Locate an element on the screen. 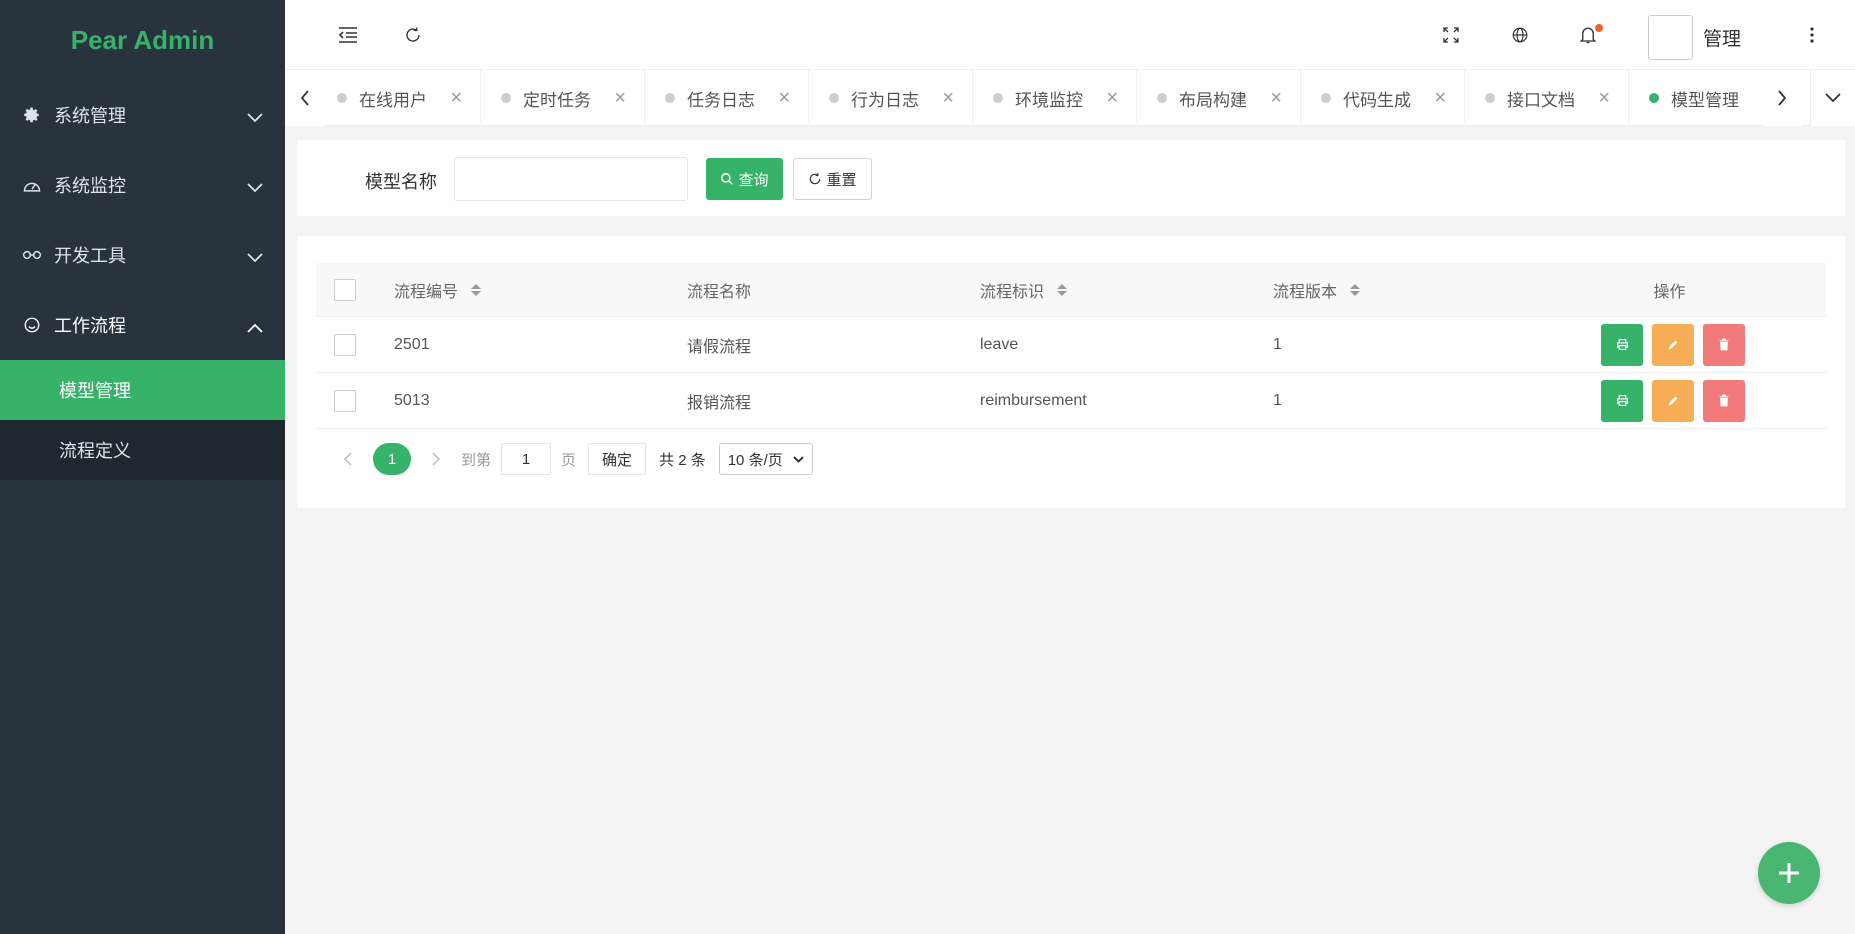  next-page-button is located at coordinates (436, 459).